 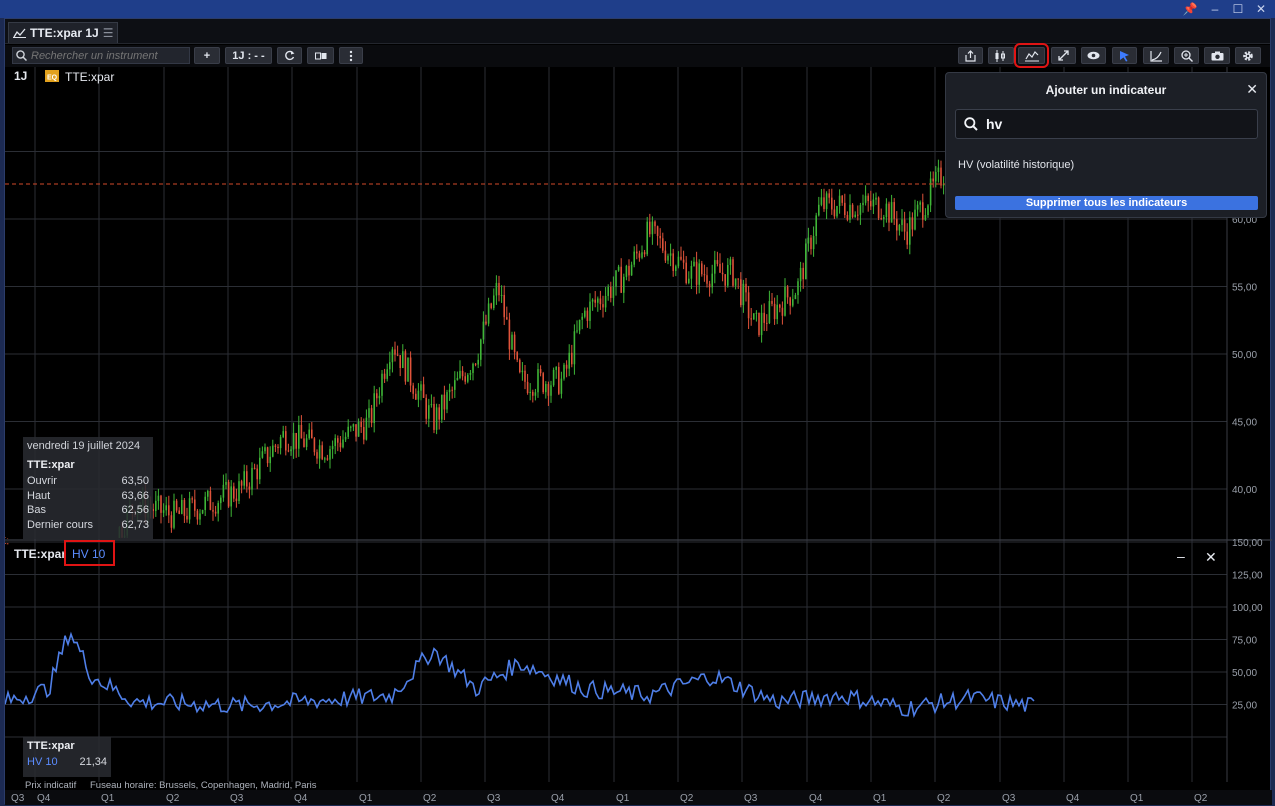 What do you see at coordinates (289, 55) in the screenshot?
I see `refresh-button` at bounding box center [289, 55].